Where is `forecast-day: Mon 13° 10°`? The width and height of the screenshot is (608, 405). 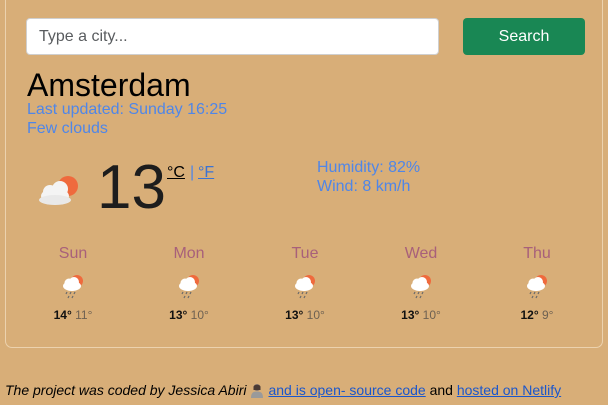 forecast-day: Mon 13° 10° is located at coordinates (189, 283).